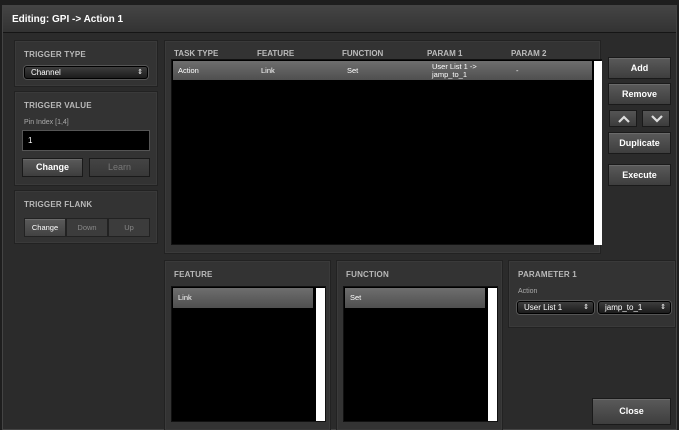  Describe the element at coordinates (86, 217) in the screenshot. I see `trigger-flank-panel: TRIGGER FLANK Change Down Up` at that location.